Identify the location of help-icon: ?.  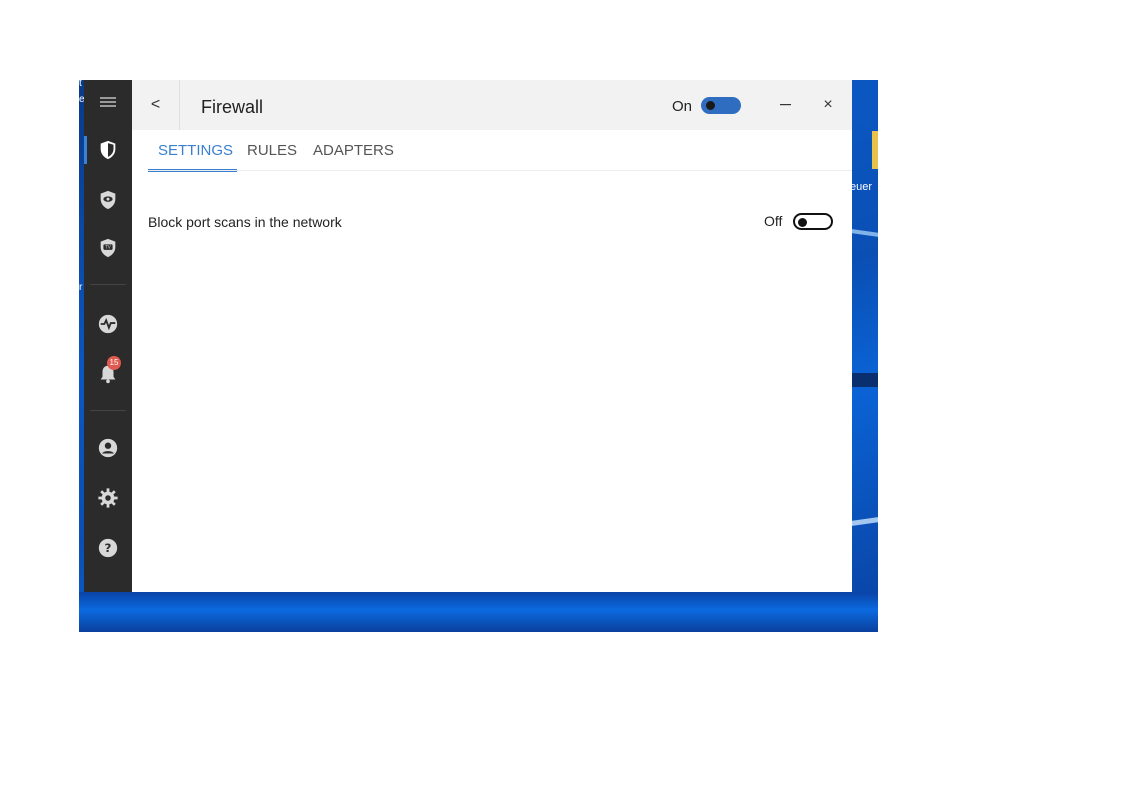
(108, 548).